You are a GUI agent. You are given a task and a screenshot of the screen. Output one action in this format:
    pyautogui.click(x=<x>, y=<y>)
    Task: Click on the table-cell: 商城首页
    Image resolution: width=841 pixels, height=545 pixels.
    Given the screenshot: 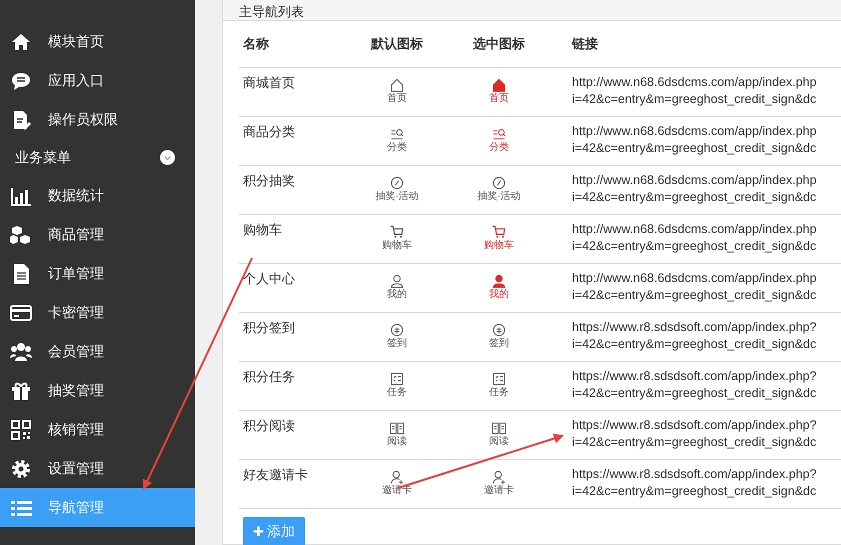 What is the action you would take?
    pyautogui.click(x=269, y=82)
    